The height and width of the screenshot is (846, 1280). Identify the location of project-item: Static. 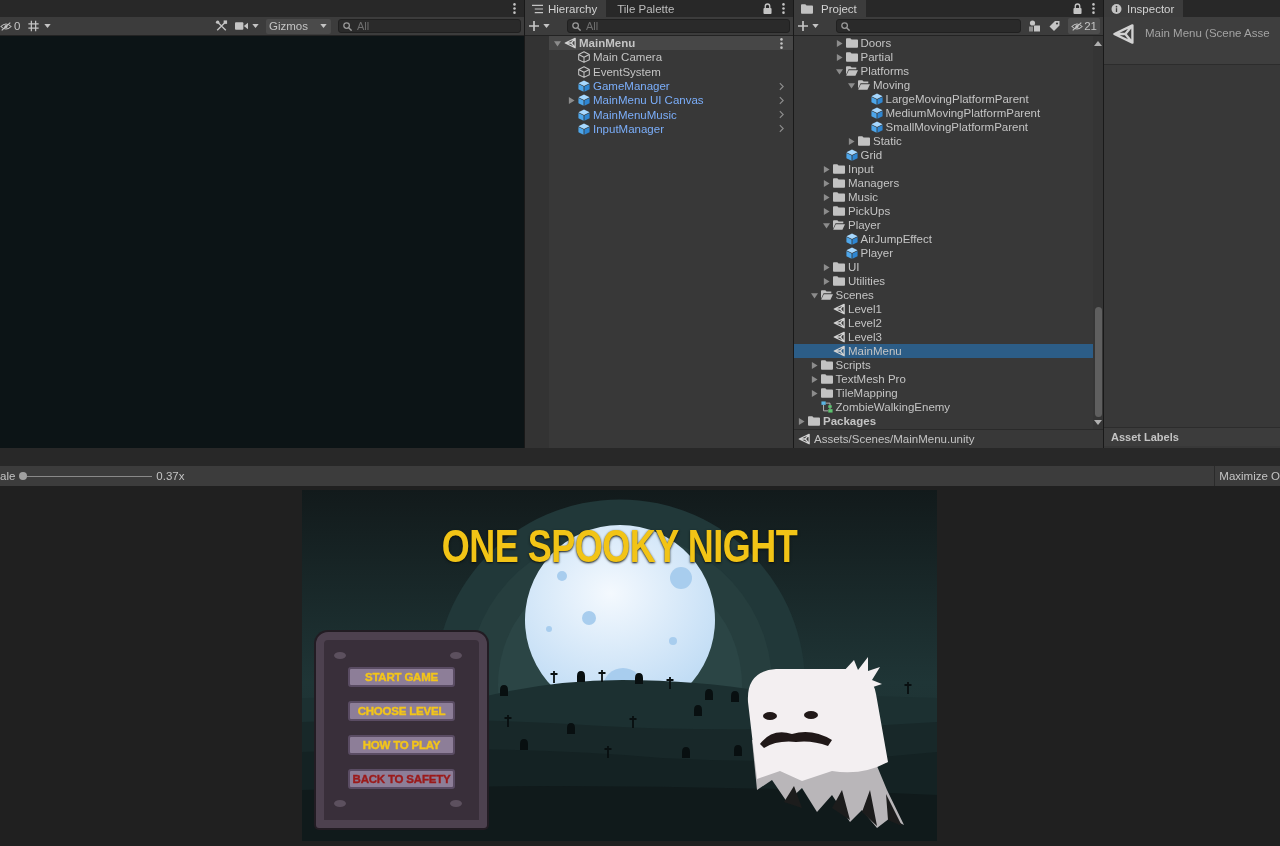
(943, 141).